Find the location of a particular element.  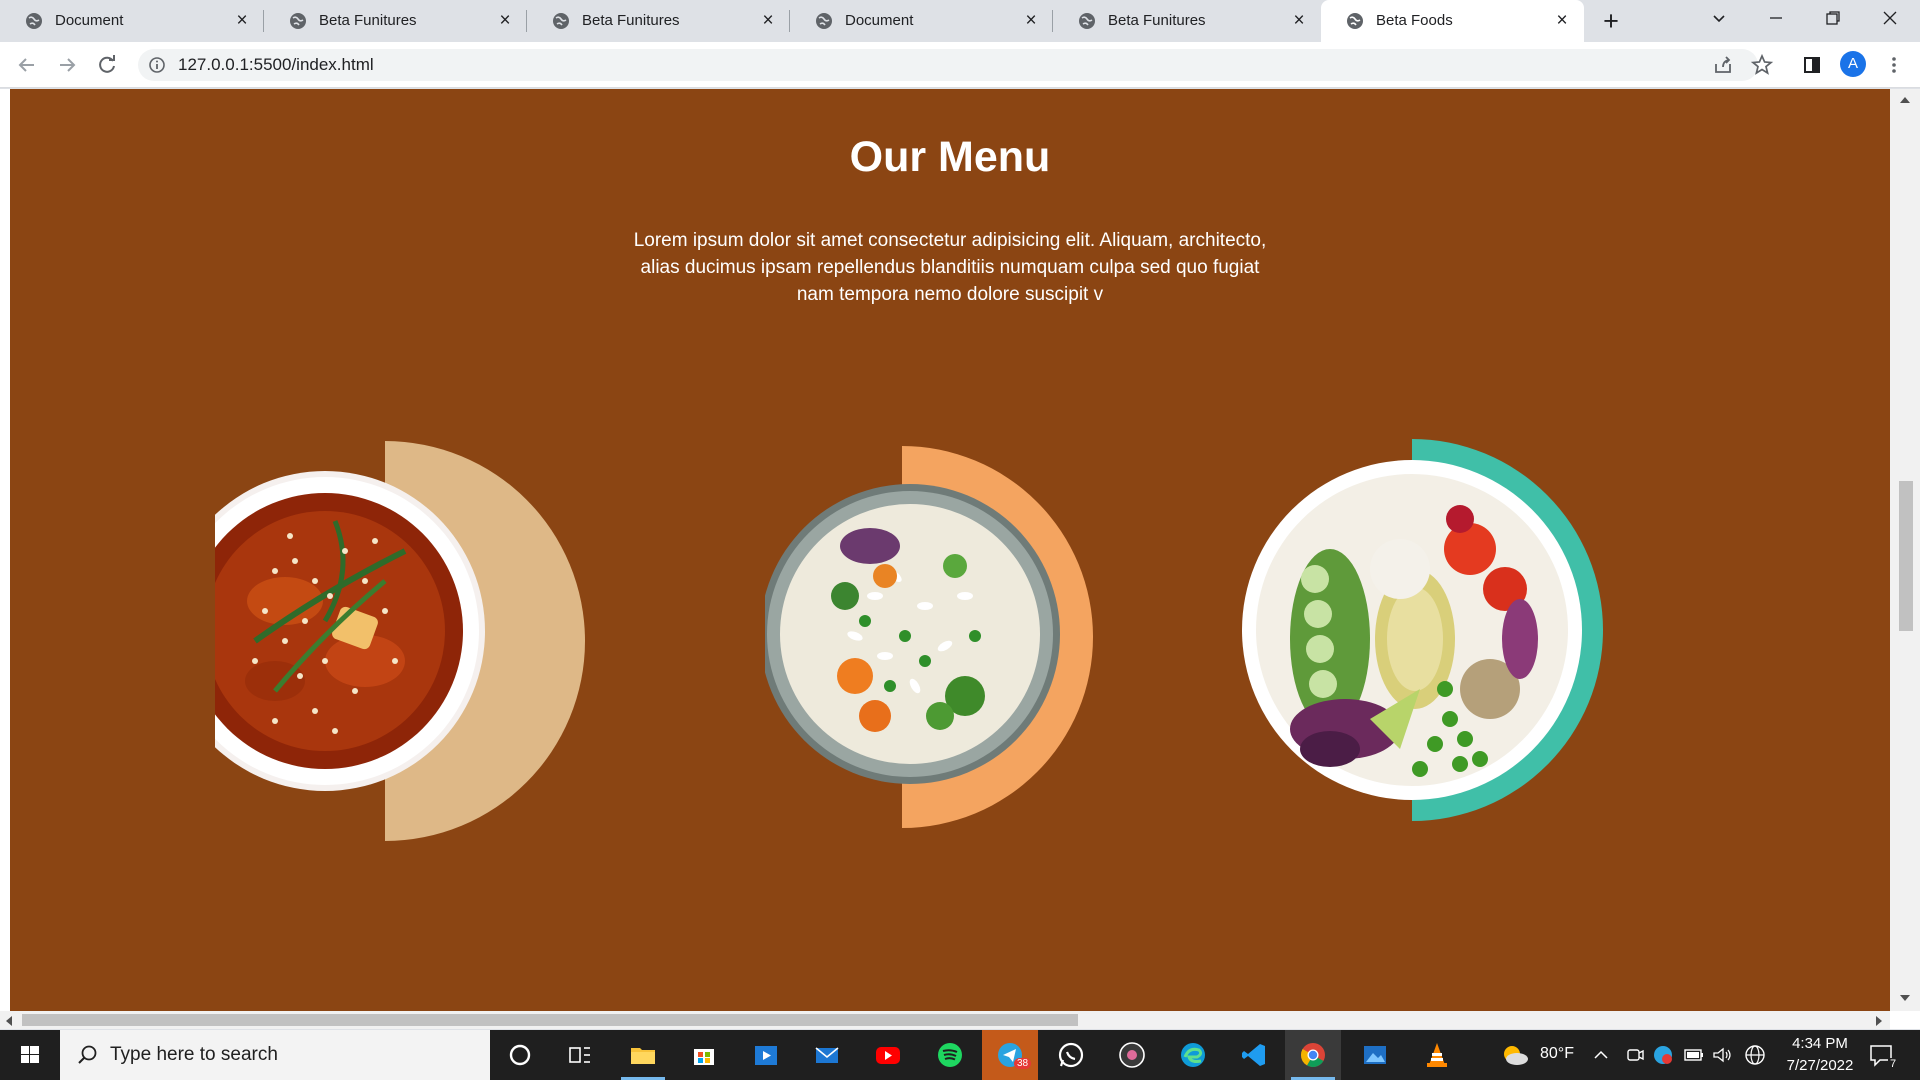

clock-time: 4:34 PM is located at coordinates (1820, 1043).